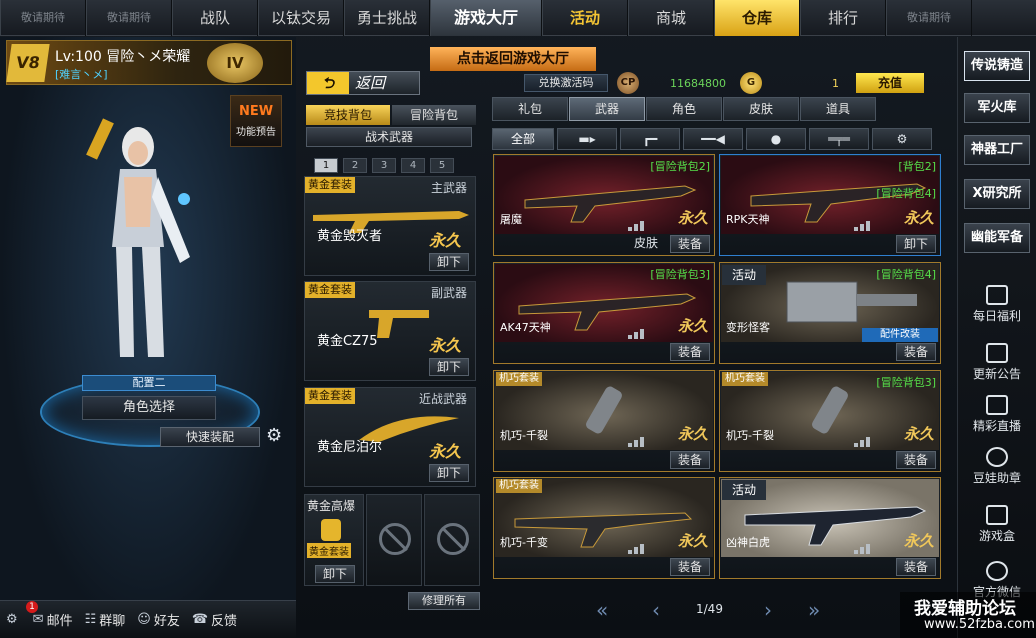 The image size is (1036, 638). What do you see at coordinates (158, 619) in the screenshot?
I see `friends-button: ☺ 好友` at bounding box center [158, 619].